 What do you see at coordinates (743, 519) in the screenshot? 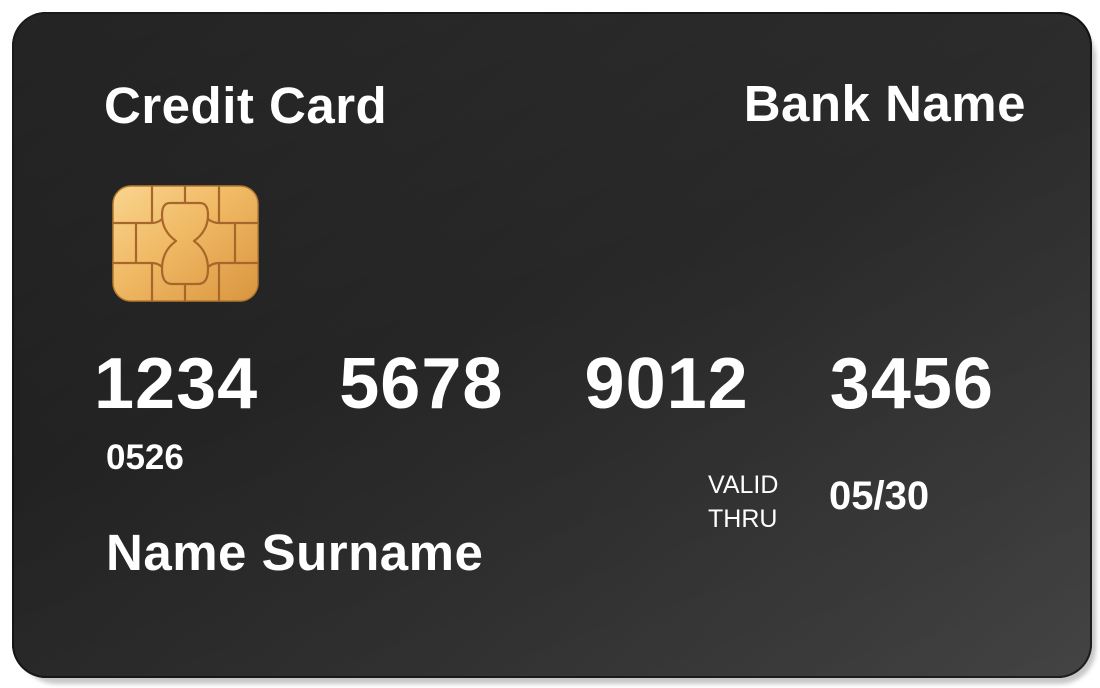
I see `valid-thru-line-2: THRU` at bounding box center [743, 519].